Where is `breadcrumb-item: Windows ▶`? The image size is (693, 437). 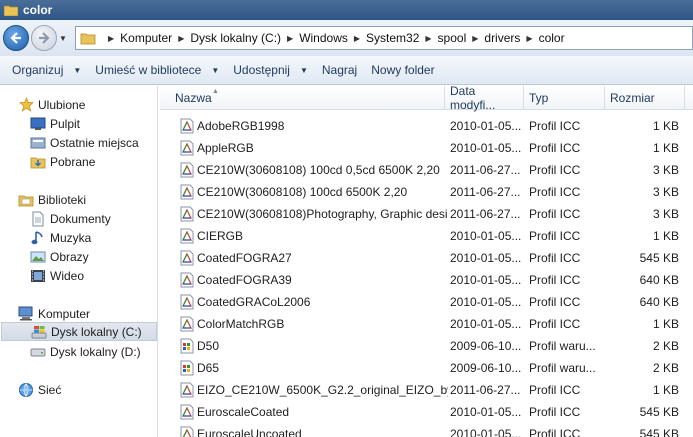
breadcrumb-item: Windows ▶ is located at coordinates (332, 38).